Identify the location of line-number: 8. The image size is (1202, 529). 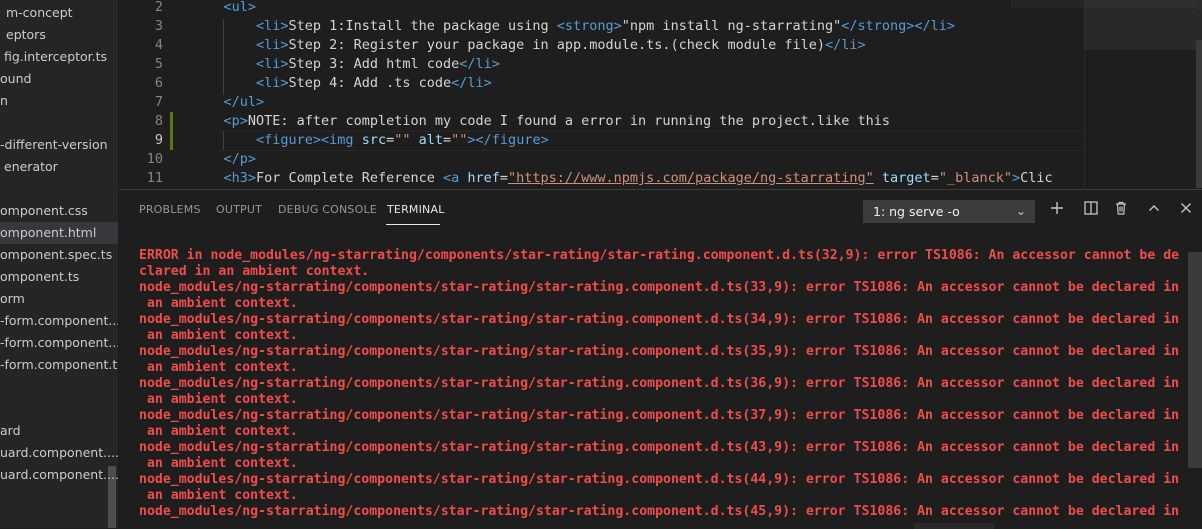
(158, 121).